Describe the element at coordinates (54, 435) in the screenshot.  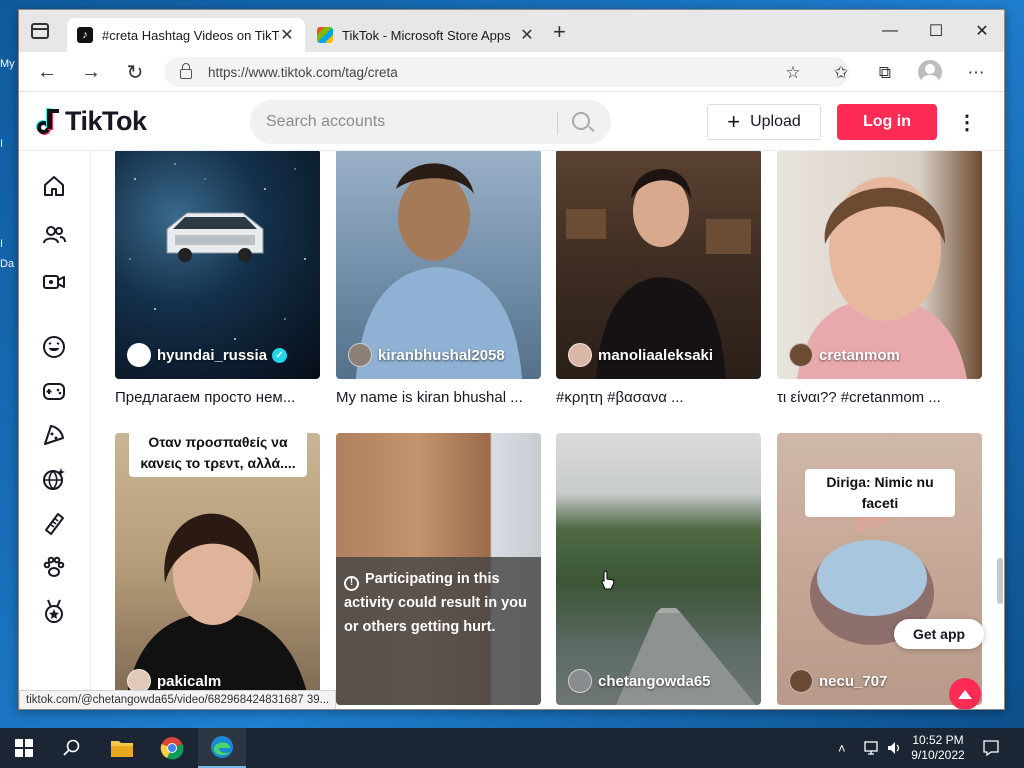
I see `food-icon` at that location.